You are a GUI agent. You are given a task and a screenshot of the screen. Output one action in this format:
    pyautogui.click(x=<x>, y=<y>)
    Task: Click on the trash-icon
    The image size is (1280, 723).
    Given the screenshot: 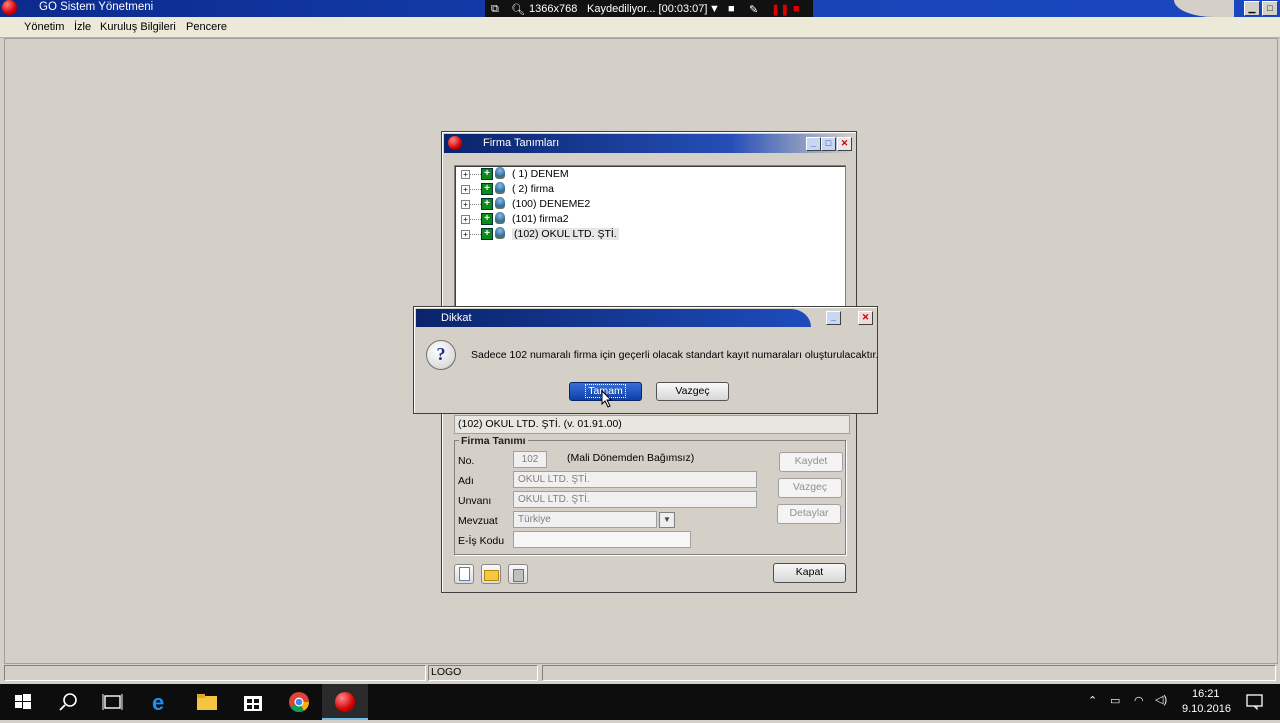 What is the action you would take?
    pyautogui.click(x=518, y=574)
    